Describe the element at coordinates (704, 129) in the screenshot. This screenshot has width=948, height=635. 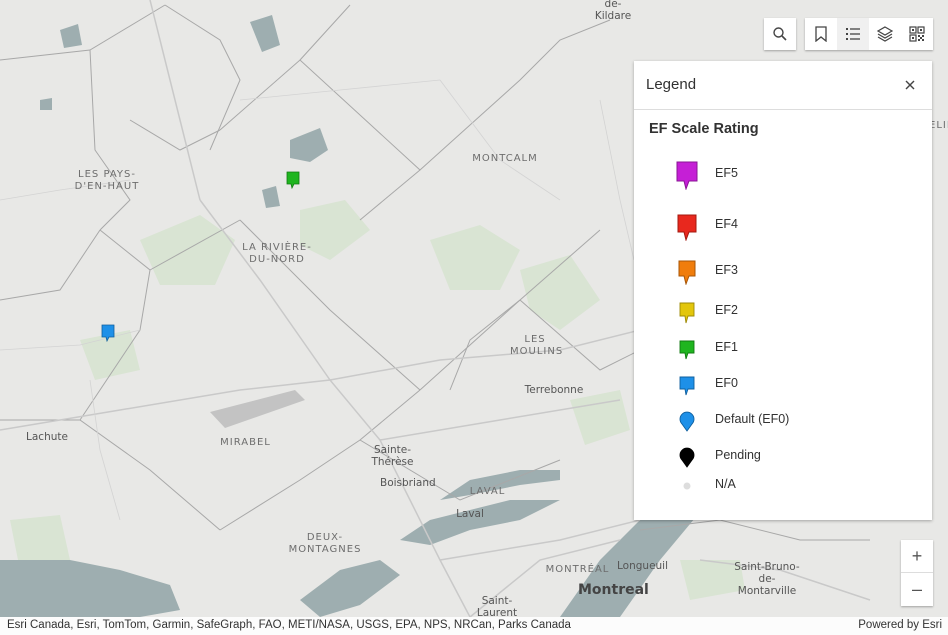
I see `legend-layer-title: EF Scale Rating` at that location.